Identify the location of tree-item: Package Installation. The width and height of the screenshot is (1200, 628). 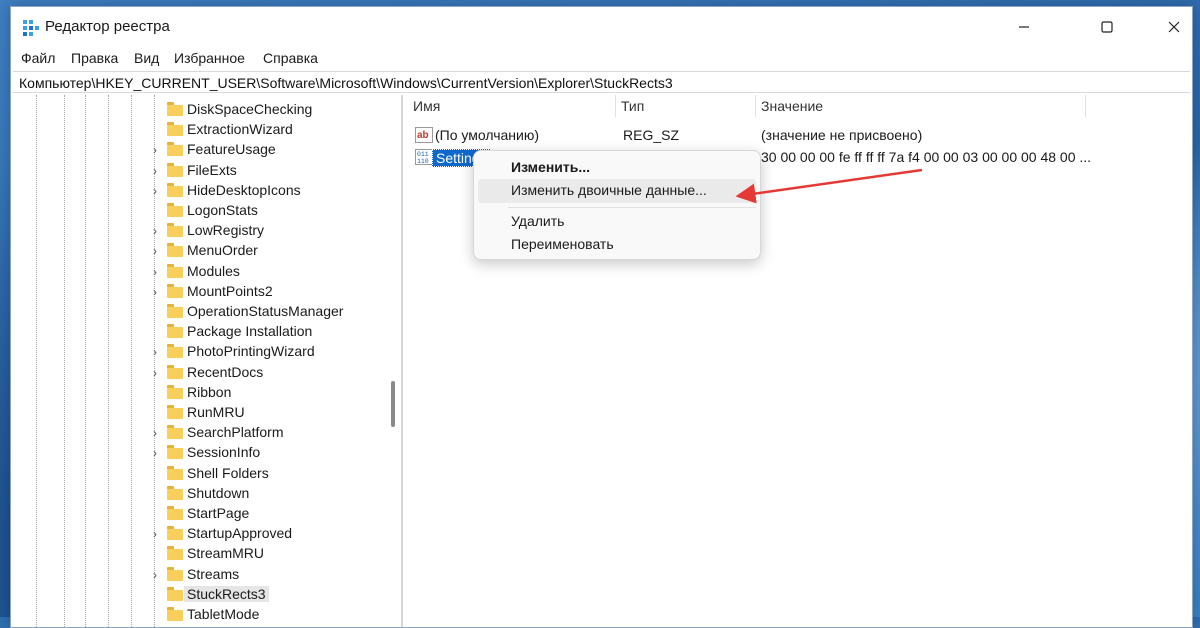
(201, 332).